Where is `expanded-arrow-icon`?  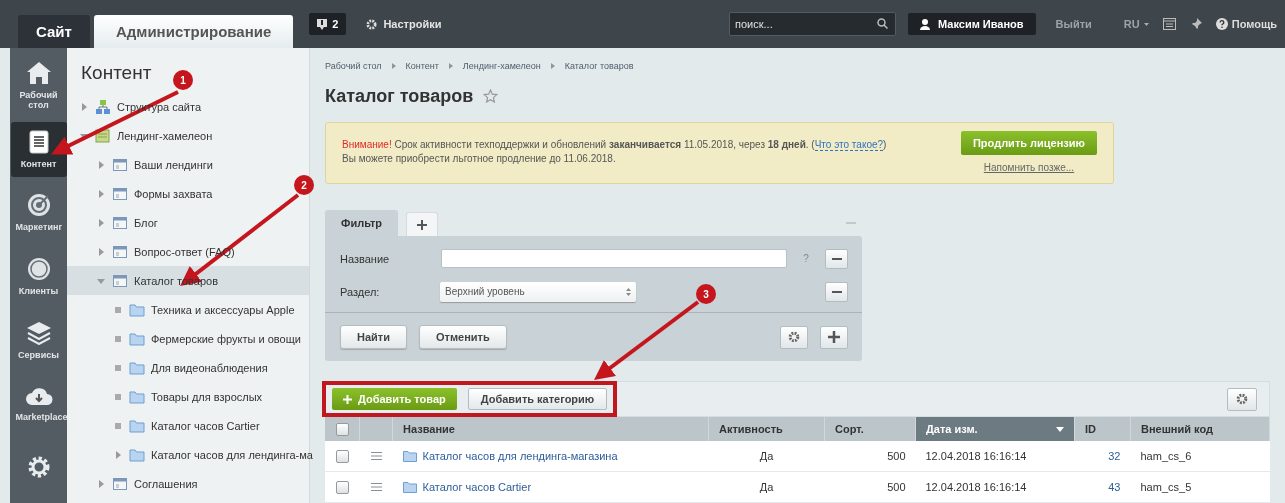
expanded-arrow-icon is located at coordinates (84, 135).